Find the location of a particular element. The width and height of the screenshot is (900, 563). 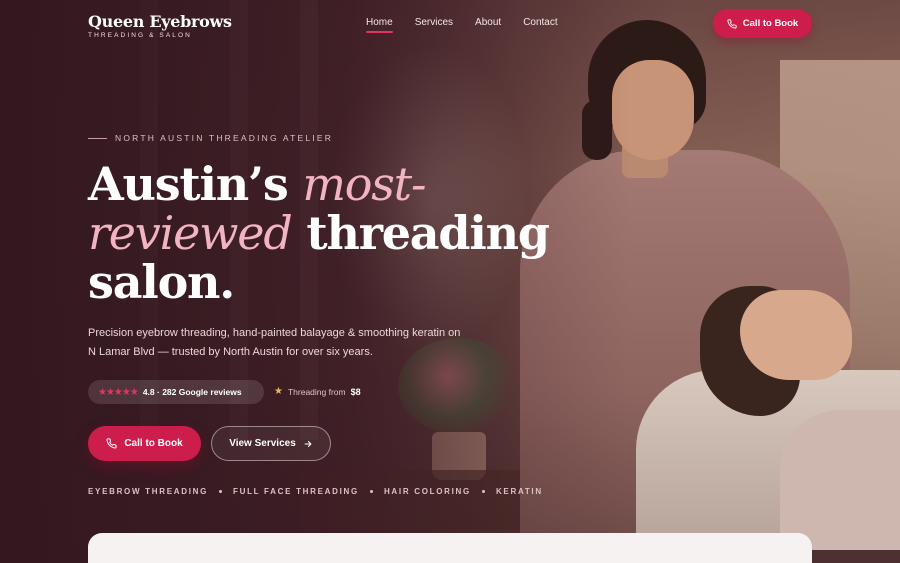

headline-part3: salon. is located at coordinates (161, 282).